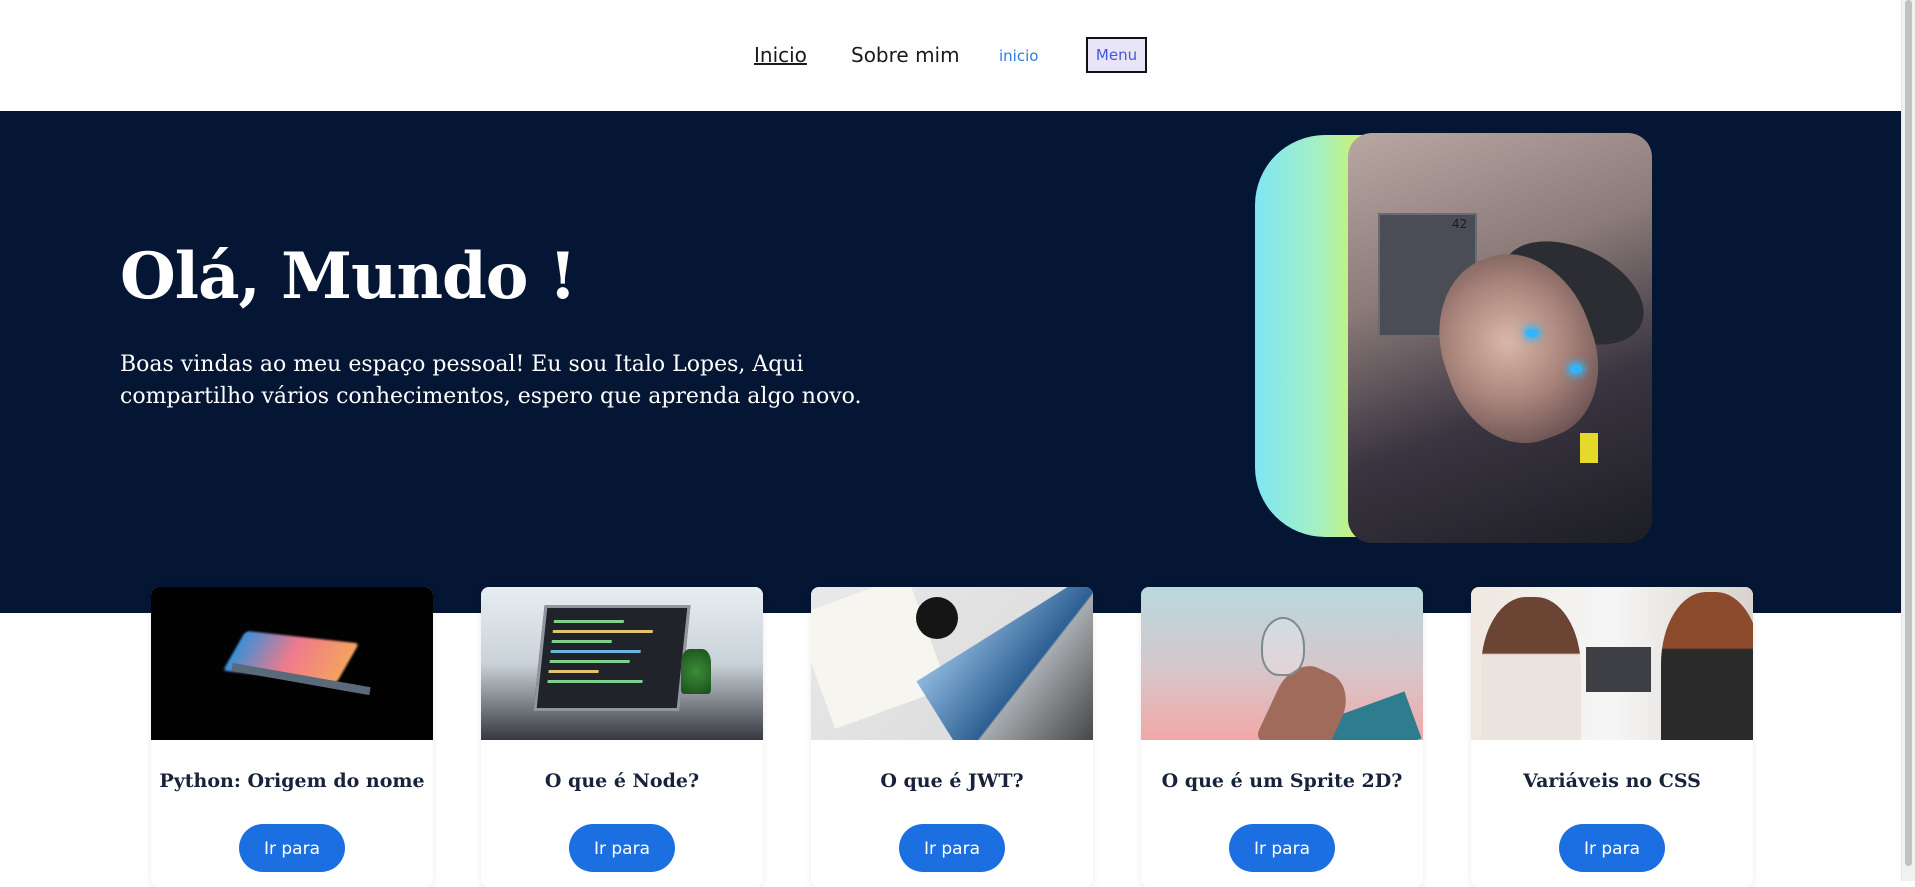 This screenshot has width=1915, height=887. Describe the element at coordinates (348, 276) in the screenshot. I see `hero-title: Olá, Mundo !` at that location.